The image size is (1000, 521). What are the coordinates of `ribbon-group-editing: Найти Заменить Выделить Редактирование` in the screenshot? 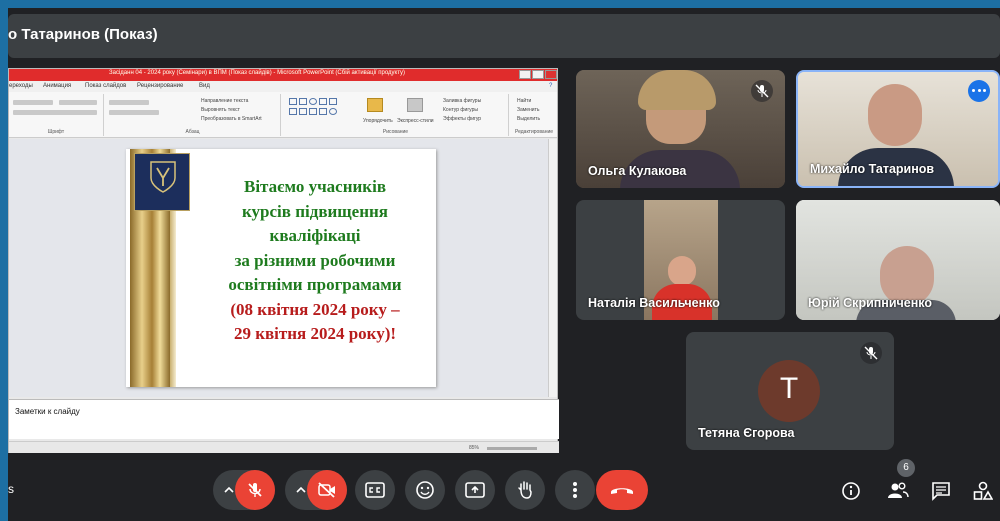 It's located at (534, 116).